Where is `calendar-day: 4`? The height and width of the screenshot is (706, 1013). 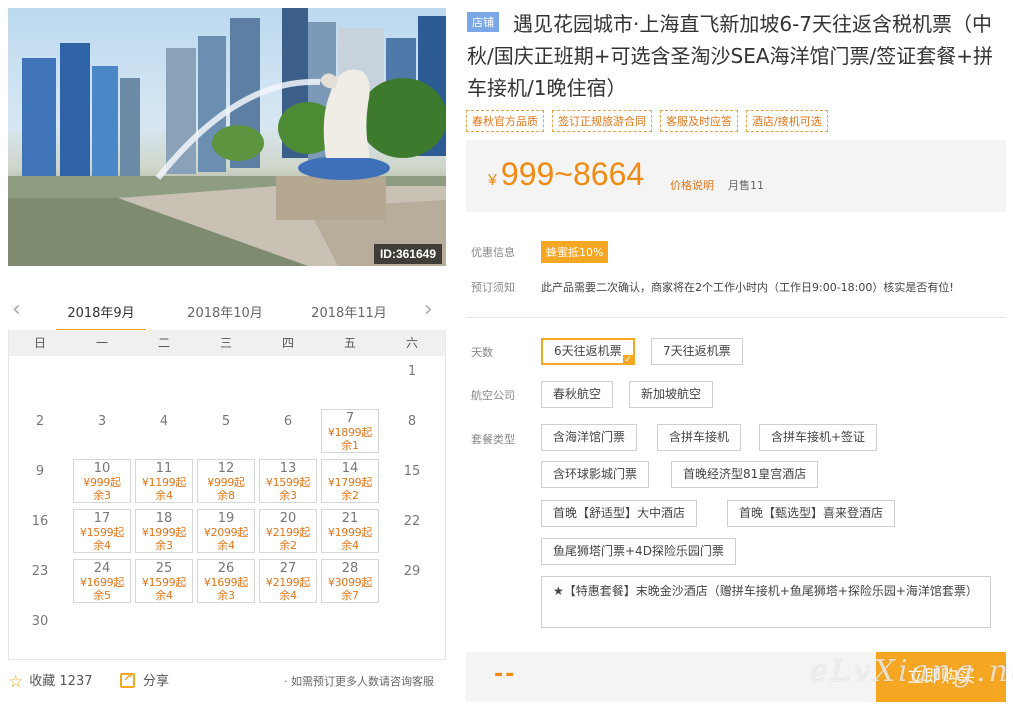 calendar-day: 4 is located at coordinates (164, 431).